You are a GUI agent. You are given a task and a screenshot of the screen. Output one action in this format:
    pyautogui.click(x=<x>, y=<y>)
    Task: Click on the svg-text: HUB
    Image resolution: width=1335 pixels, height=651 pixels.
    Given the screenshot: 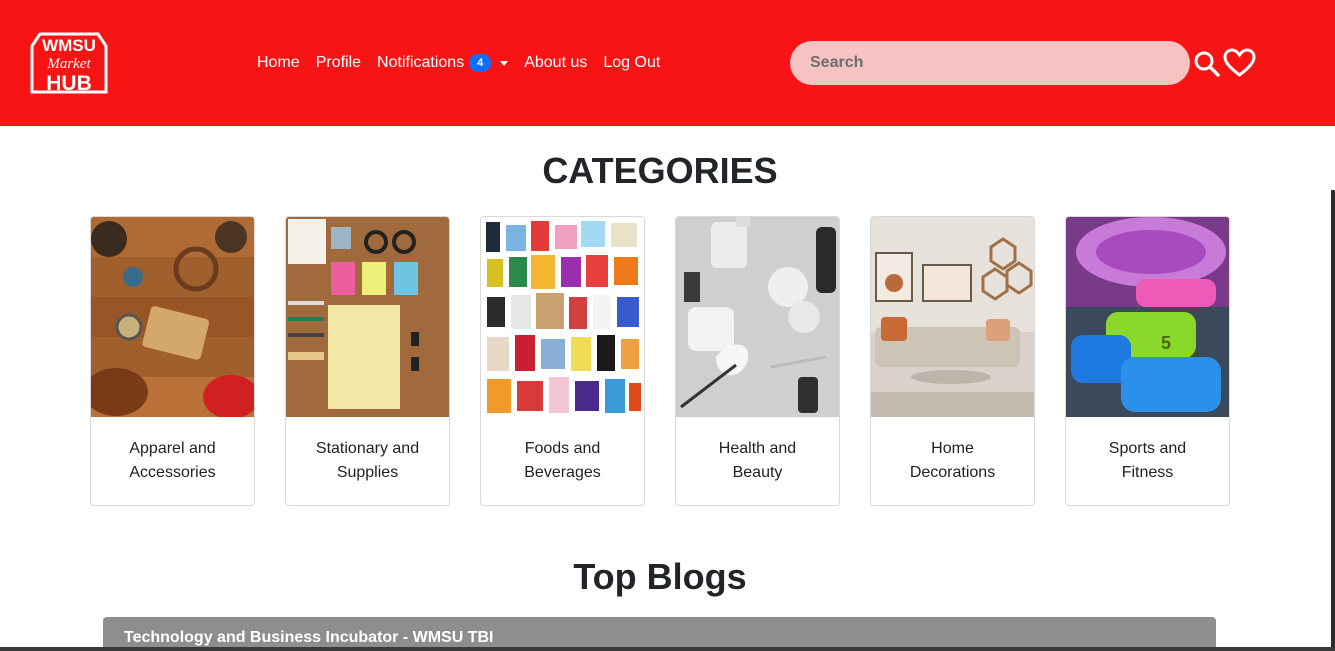 What is the action you would take?
    pyautogui.click(x=69, y=83)
    